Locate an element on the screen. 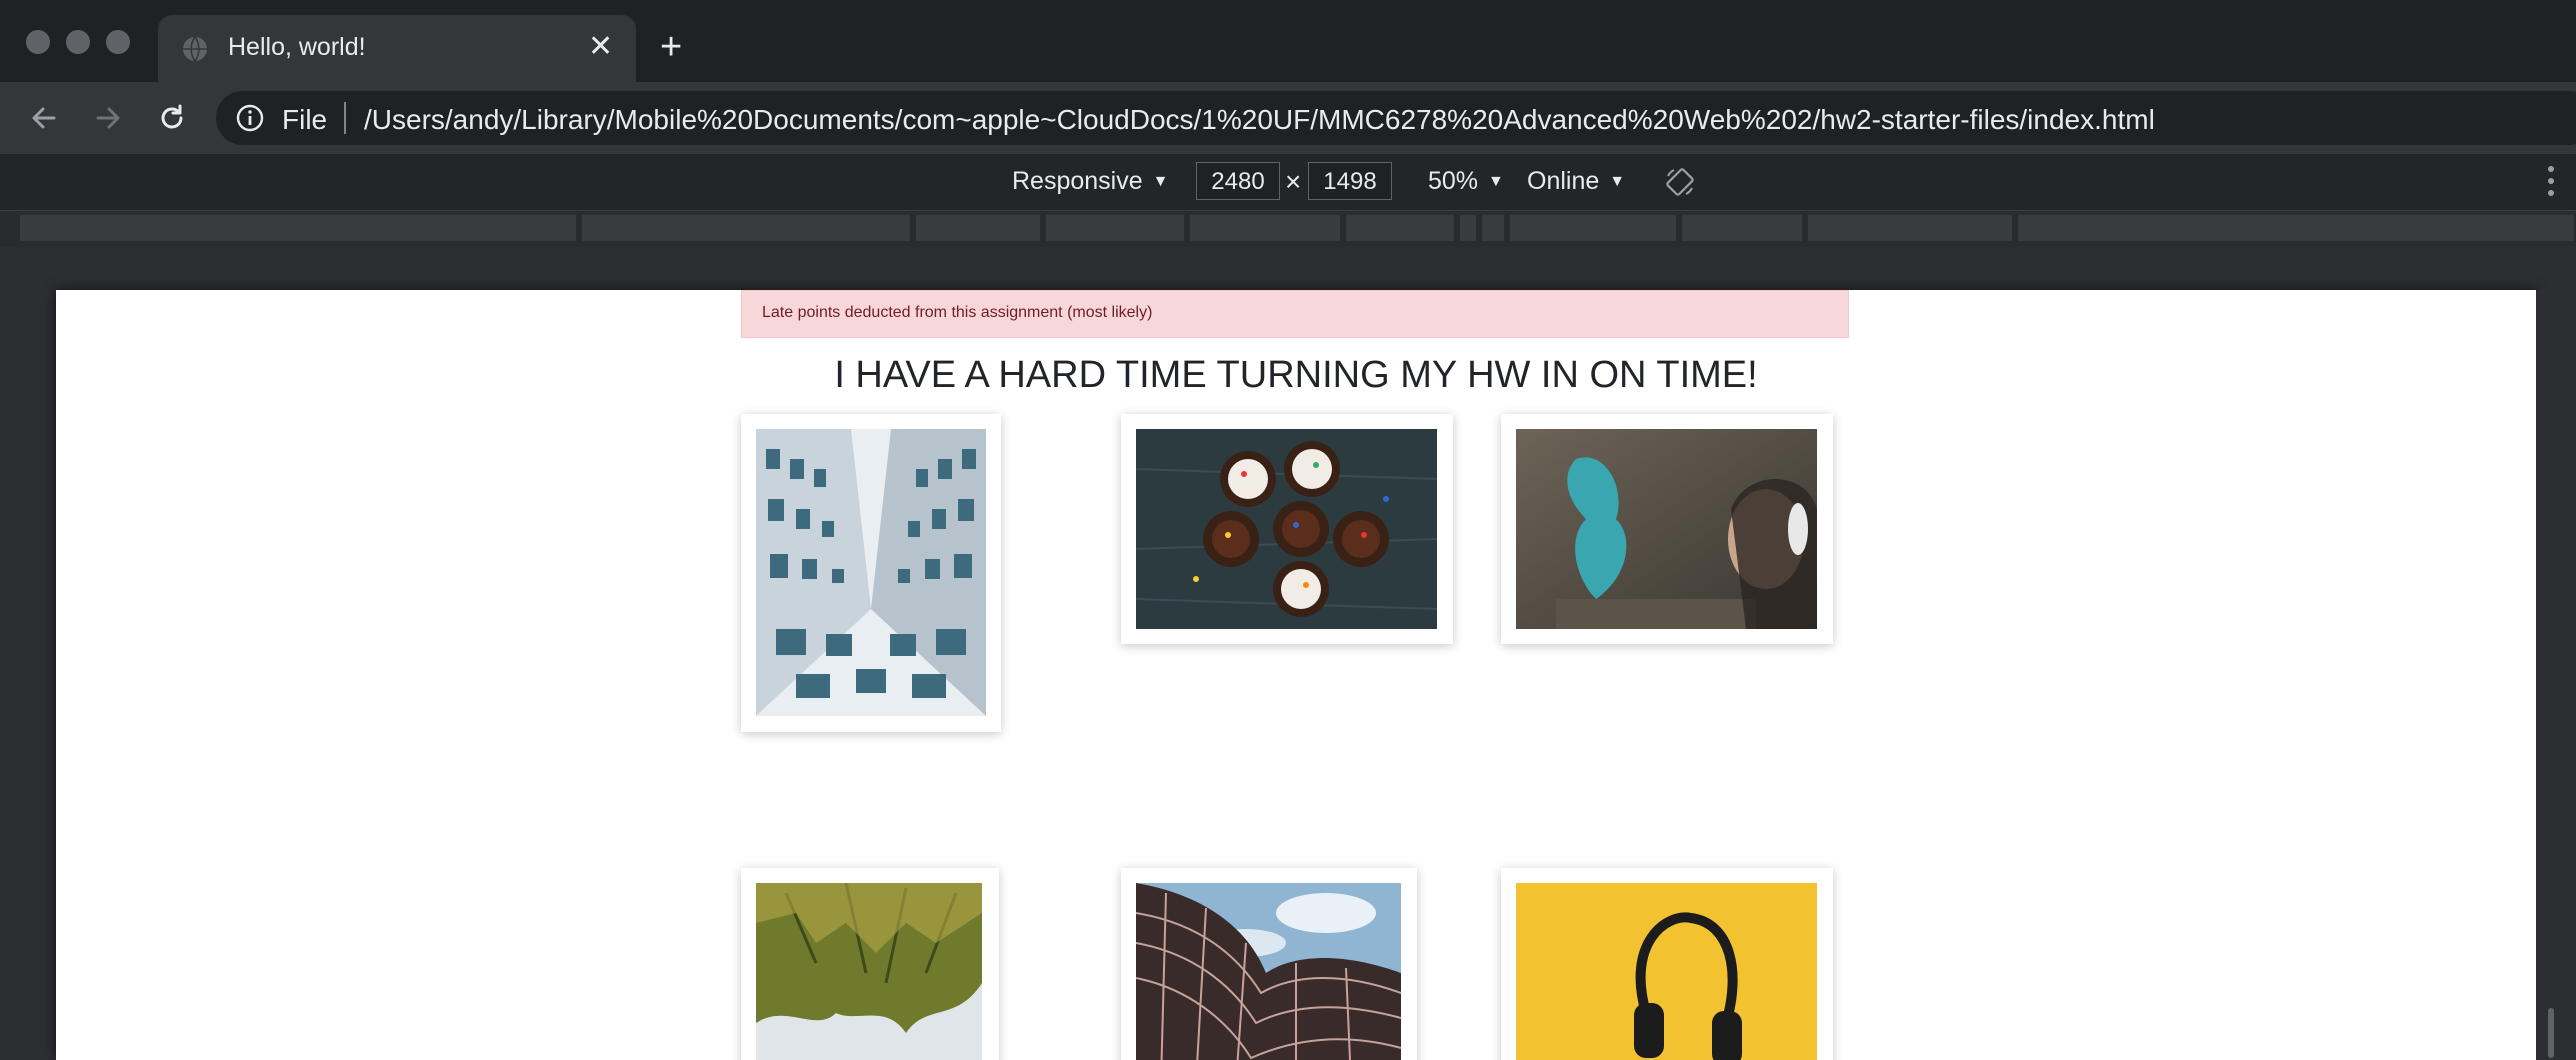 The width and height of the screenshot is (2576, 1060). new-tab-icon: + is located at coordinates (671, 47).